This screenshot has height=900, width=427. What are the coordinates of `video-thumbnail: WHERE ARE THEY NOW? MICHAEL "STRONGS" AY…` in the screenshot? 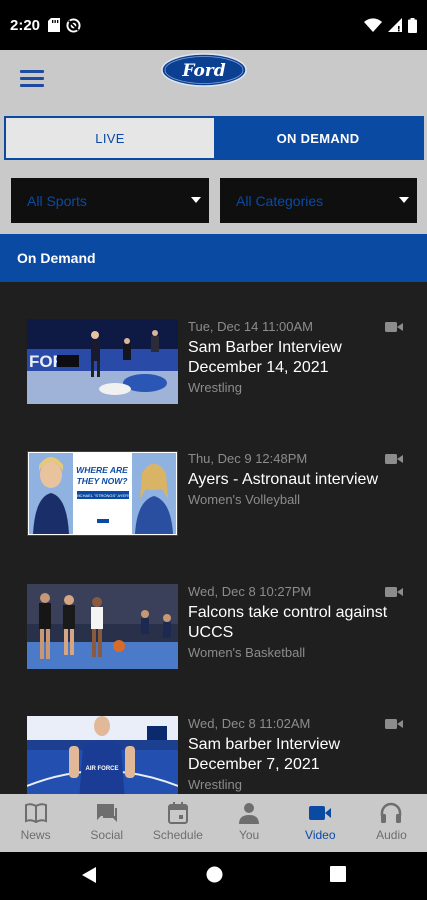 It's located at (102, 493).